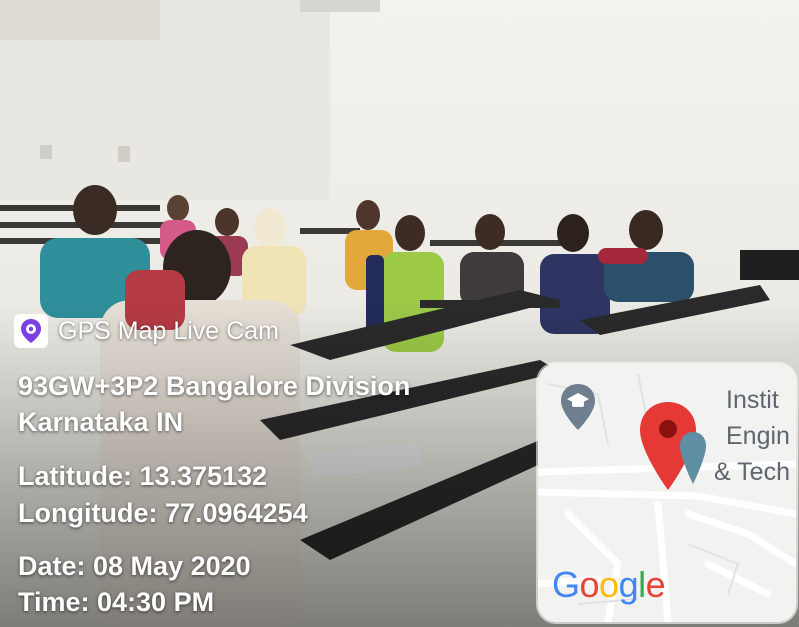 The height and width of the screenshot is (627, 799). I want to click on map-place-label-3: & Tech, so click(752, 472).